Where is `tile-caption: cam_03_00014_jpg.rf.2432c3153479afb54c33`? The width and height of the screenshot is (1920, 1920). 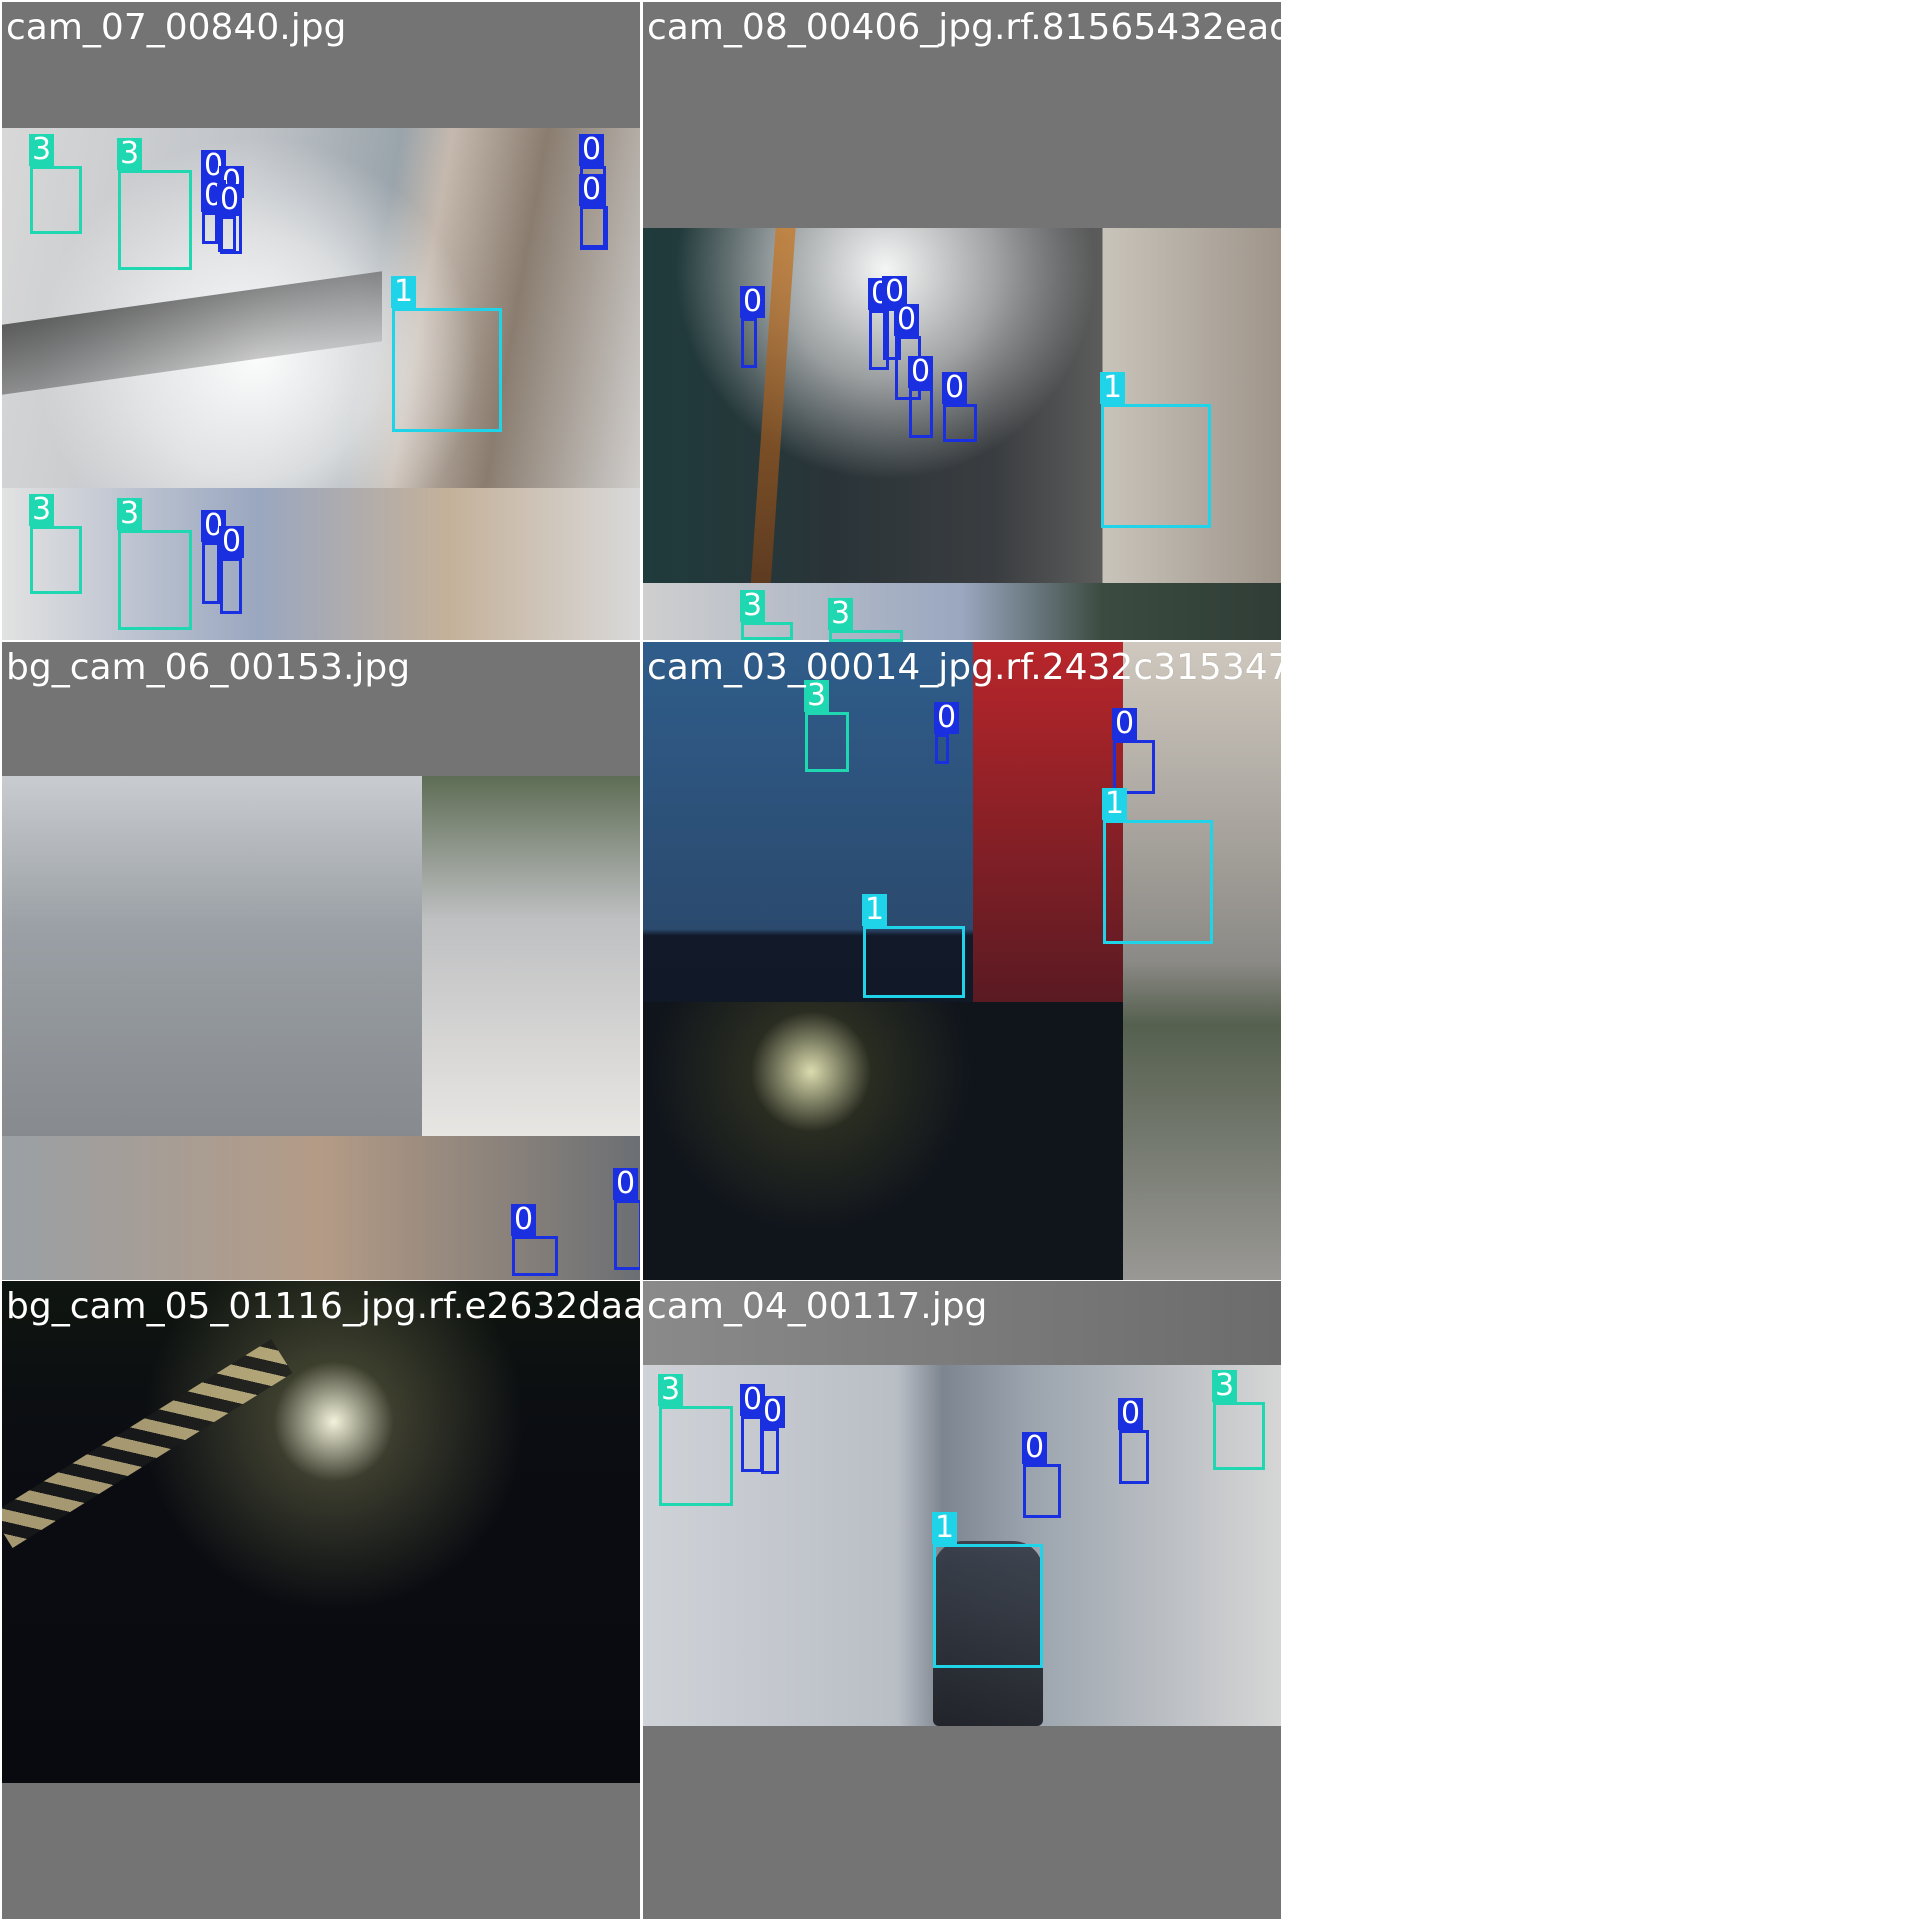
tile-caption: cam_03_00014_jpg.rf.2432c3153479afb54c33 is located at coordinates (964, 667).